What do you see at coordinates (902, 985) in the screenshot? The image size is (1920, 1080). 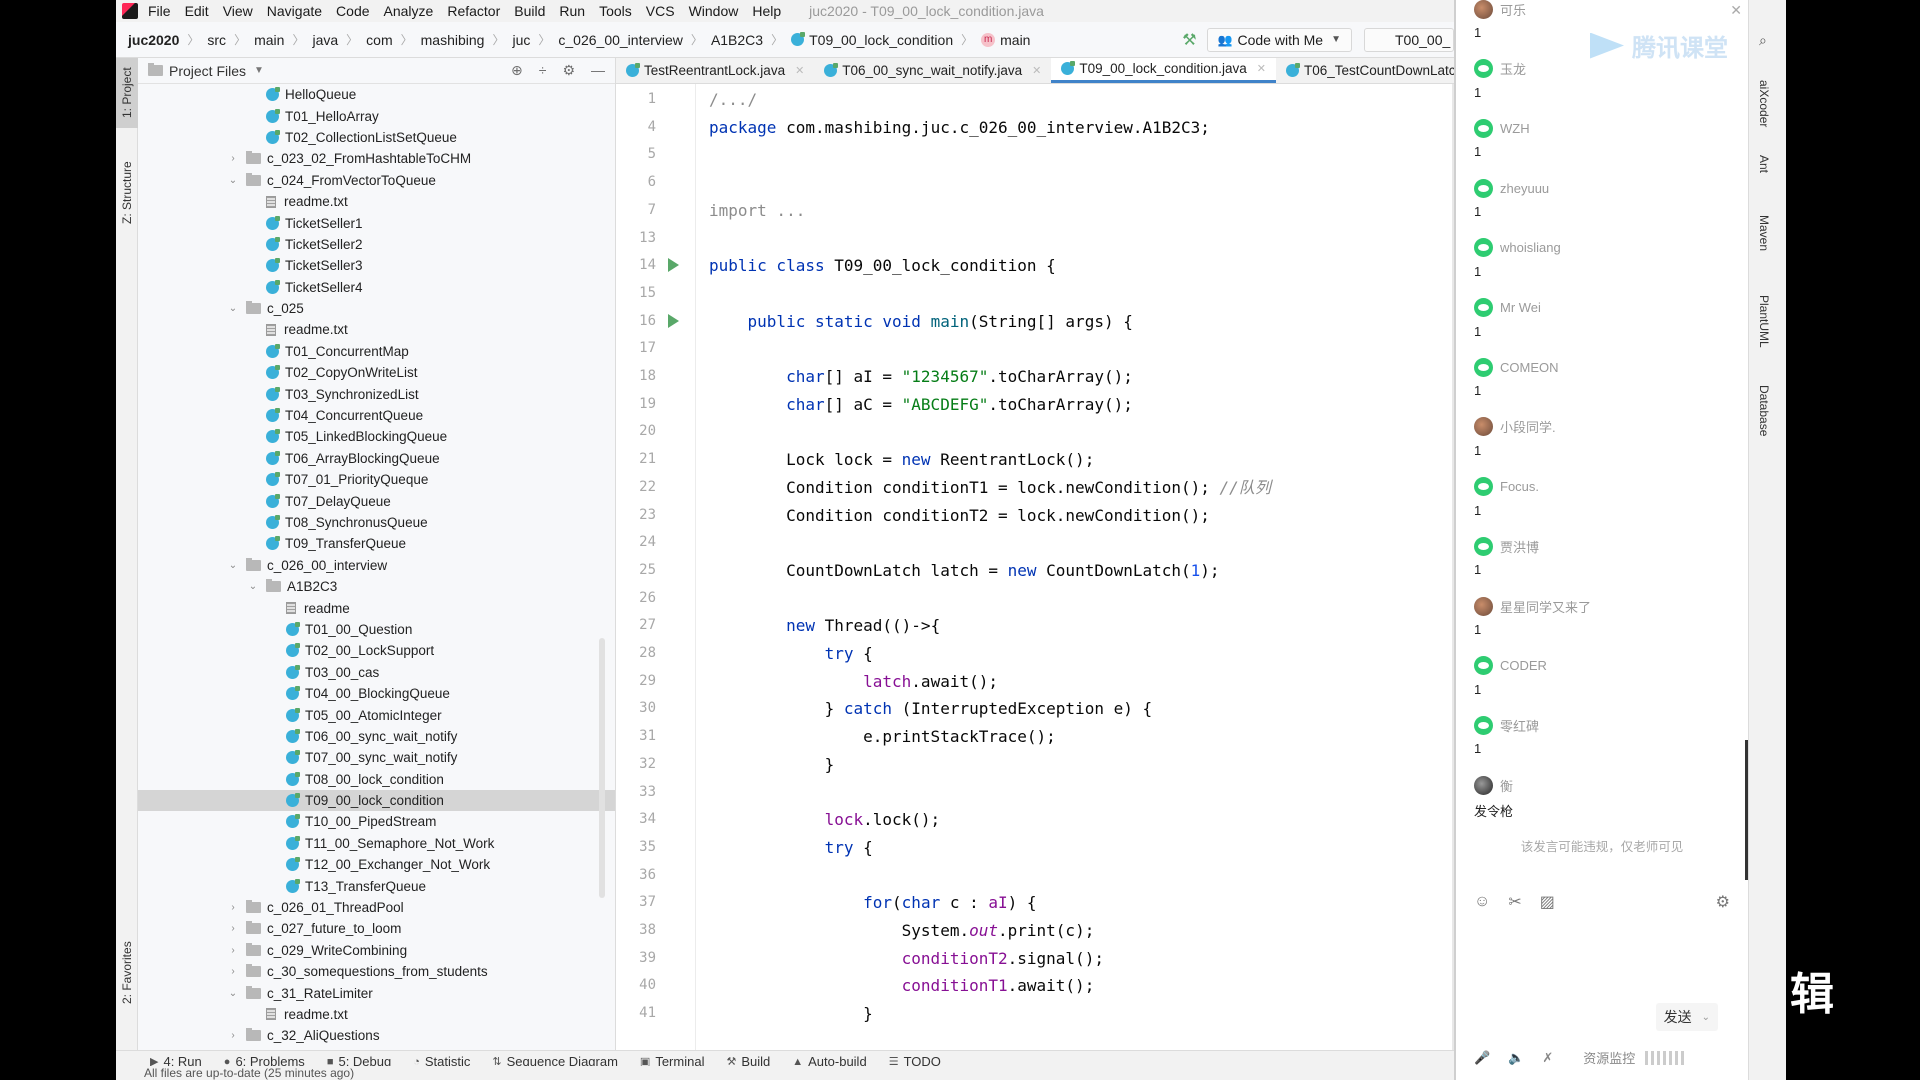 I see `code-line: conditionT1.await();` at bounding box center [902, 985].